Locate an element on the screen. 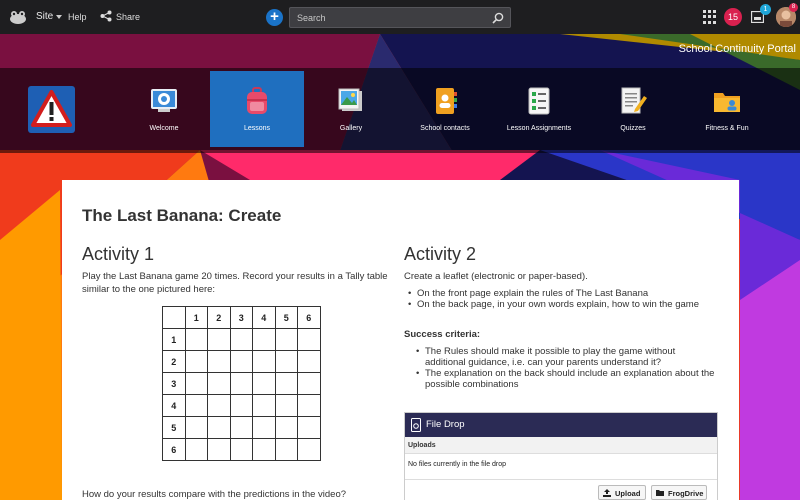 The width and height of the screenshot is (800, 500). row-header: 5 is located at coordinates (174, 427).